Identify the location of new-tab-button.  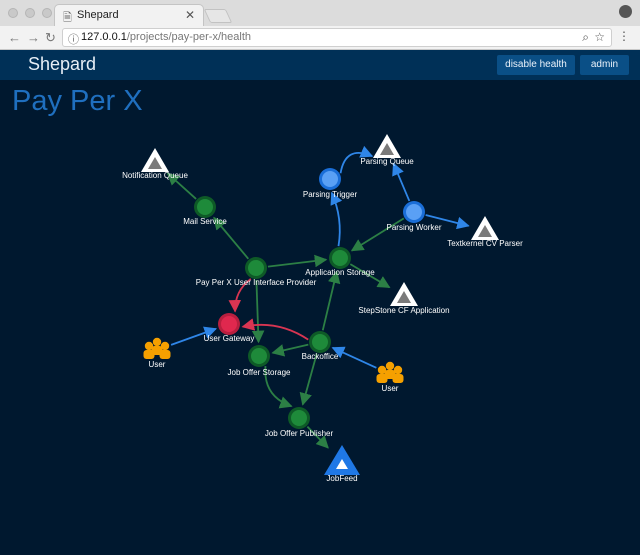
(218, 16).